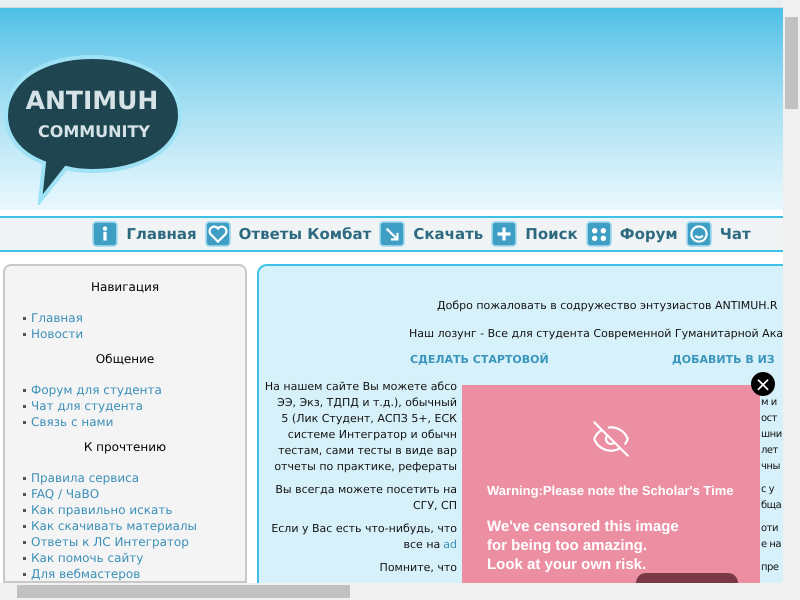  What do you see at coordinates (57, 334) in the screenshot?
I see `sidebar-link: Новости` at bounding box center [57, 334].